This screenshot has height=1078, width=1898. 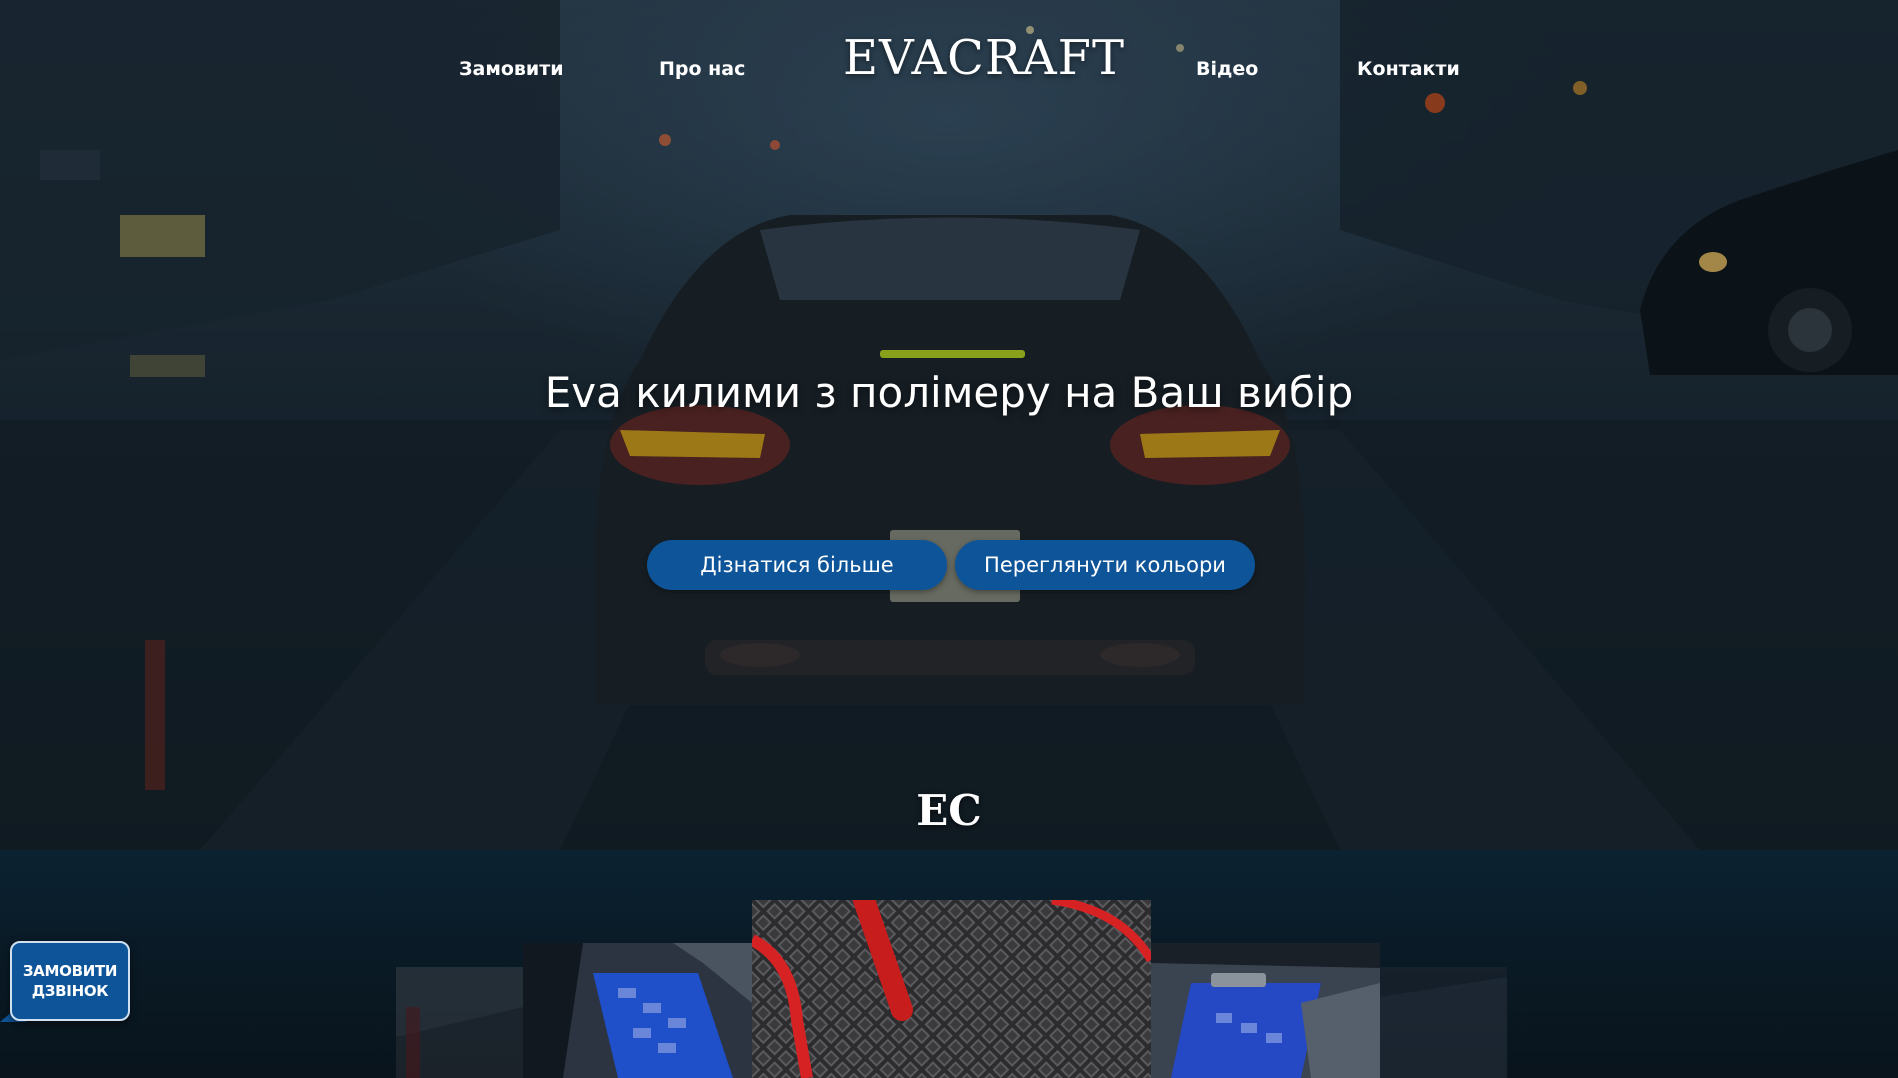 I want to click on nav-link-about: Про нас, so click(x=702, y=69).